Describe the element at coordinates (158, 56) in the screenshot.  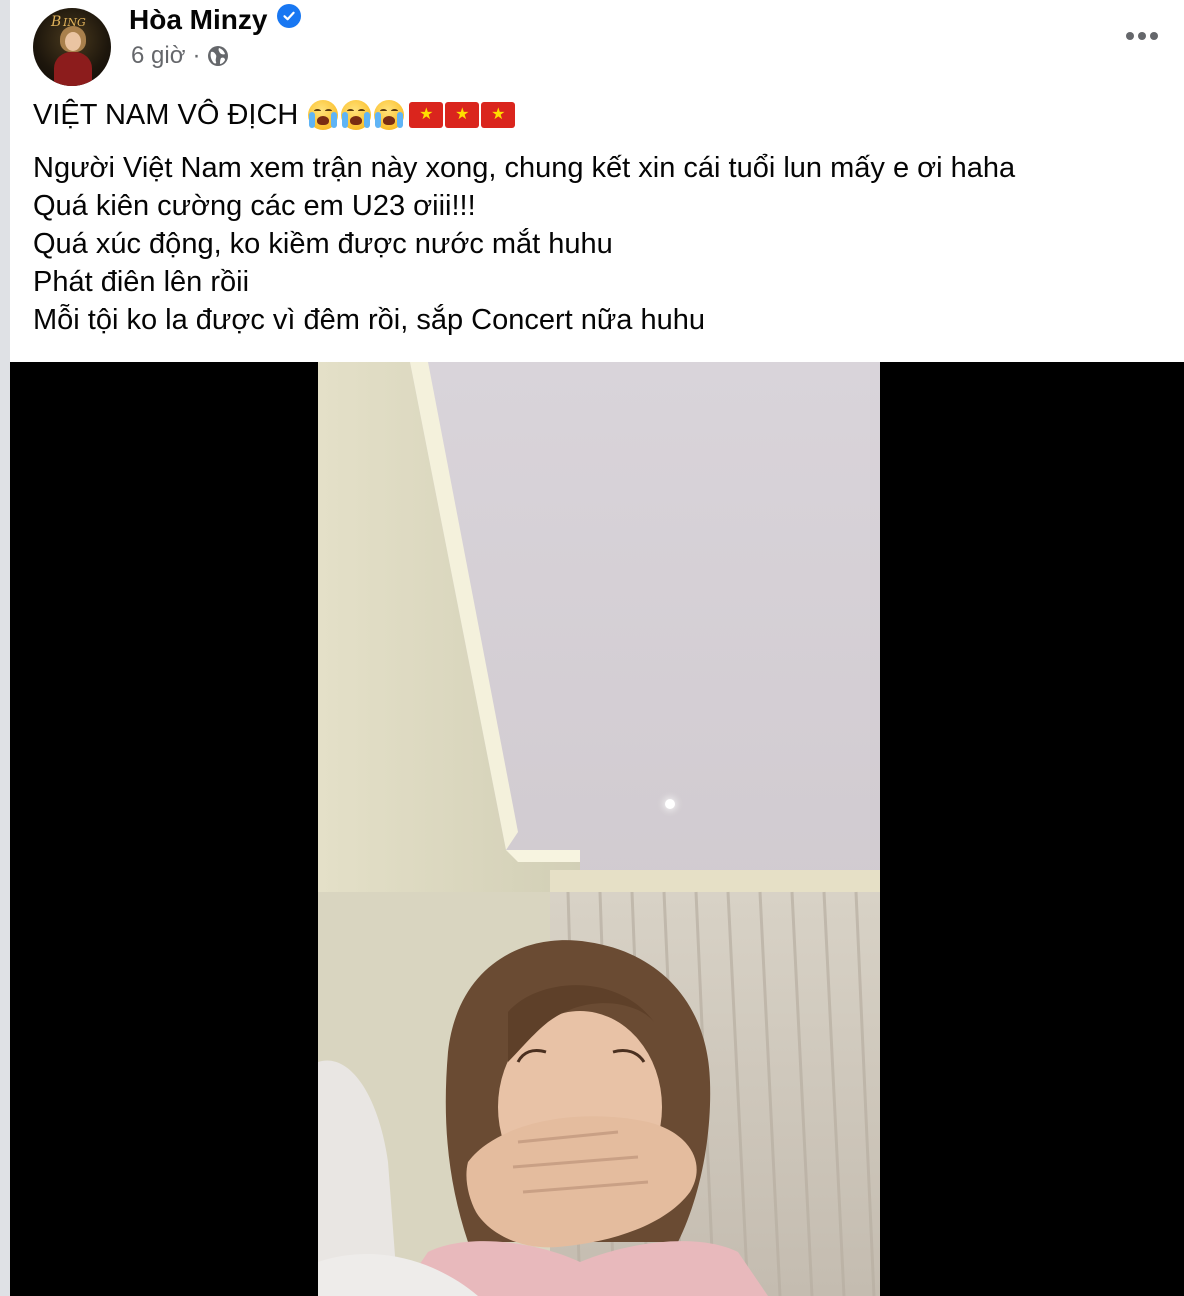
I see `post-timestamp: 6 giờ` at that location.